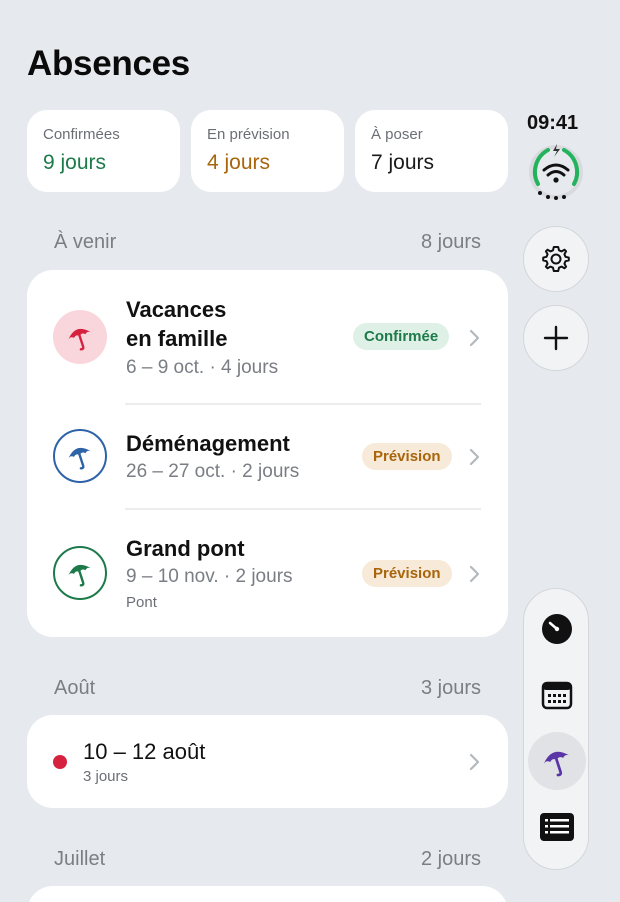 The height and width of the screenshot is (902, 620). What do you see at coordinates (80, 859) in the screenshot?
I see `section-label: Juillet` at bounding box center [80, 859].